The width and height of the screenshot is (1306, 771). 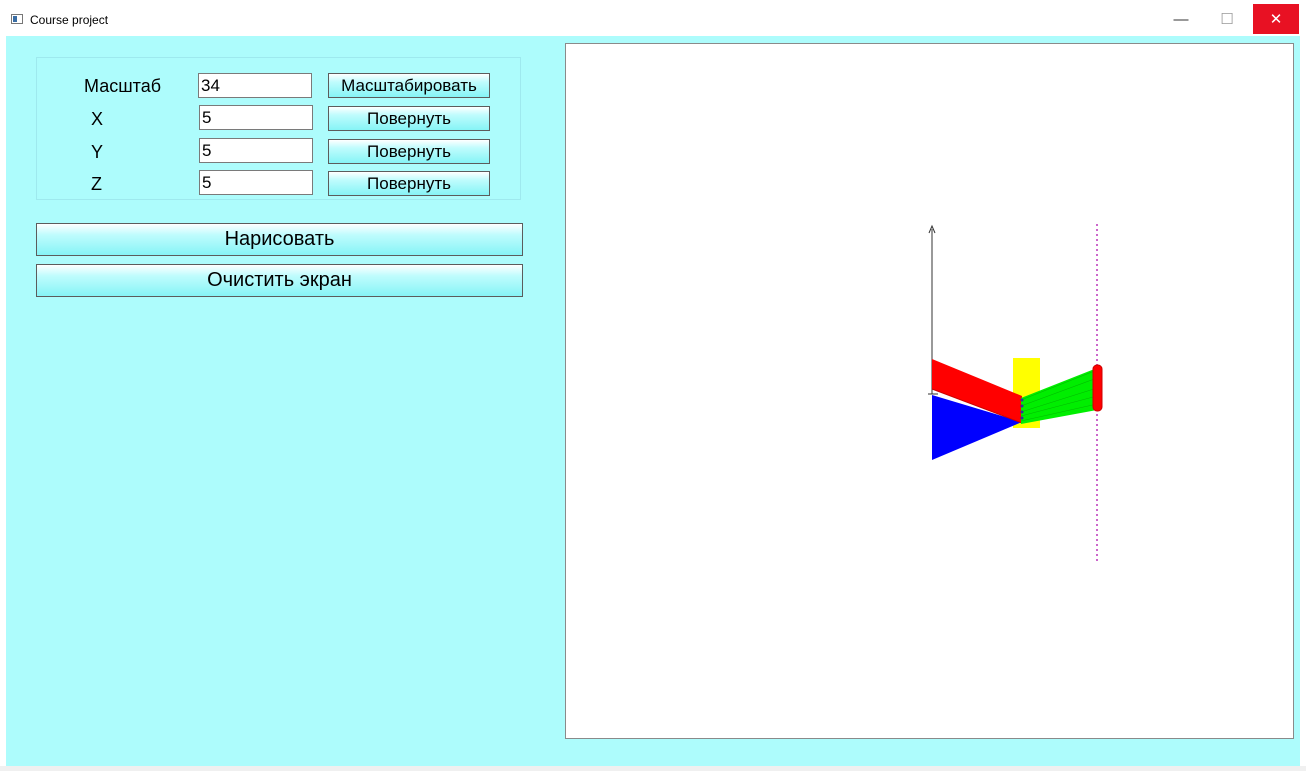 What do you see at coordinates (409, 183) in the screenshot?
I see `rotate-z-button: Повернуть` at bounding box center [409, 183].